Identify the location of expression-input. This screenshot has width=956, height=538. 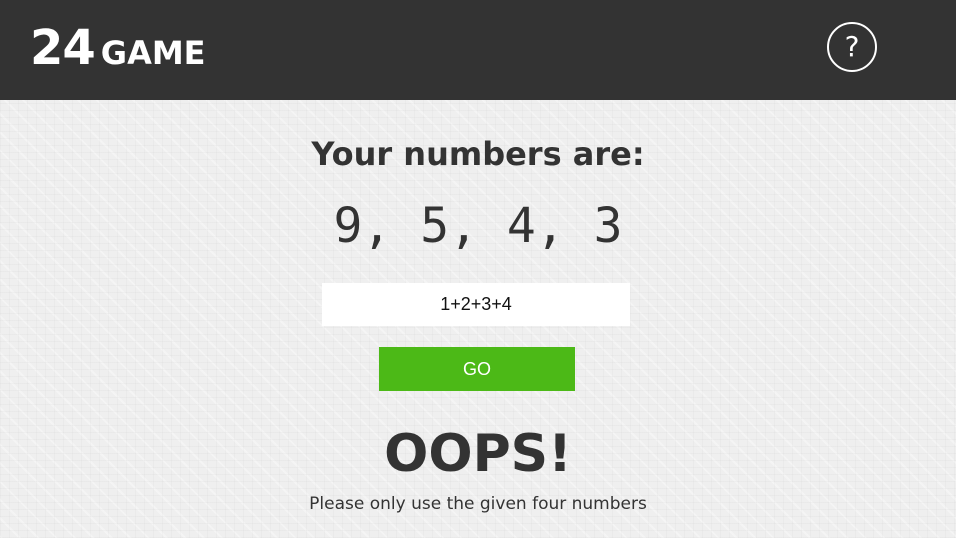
(476, 304).